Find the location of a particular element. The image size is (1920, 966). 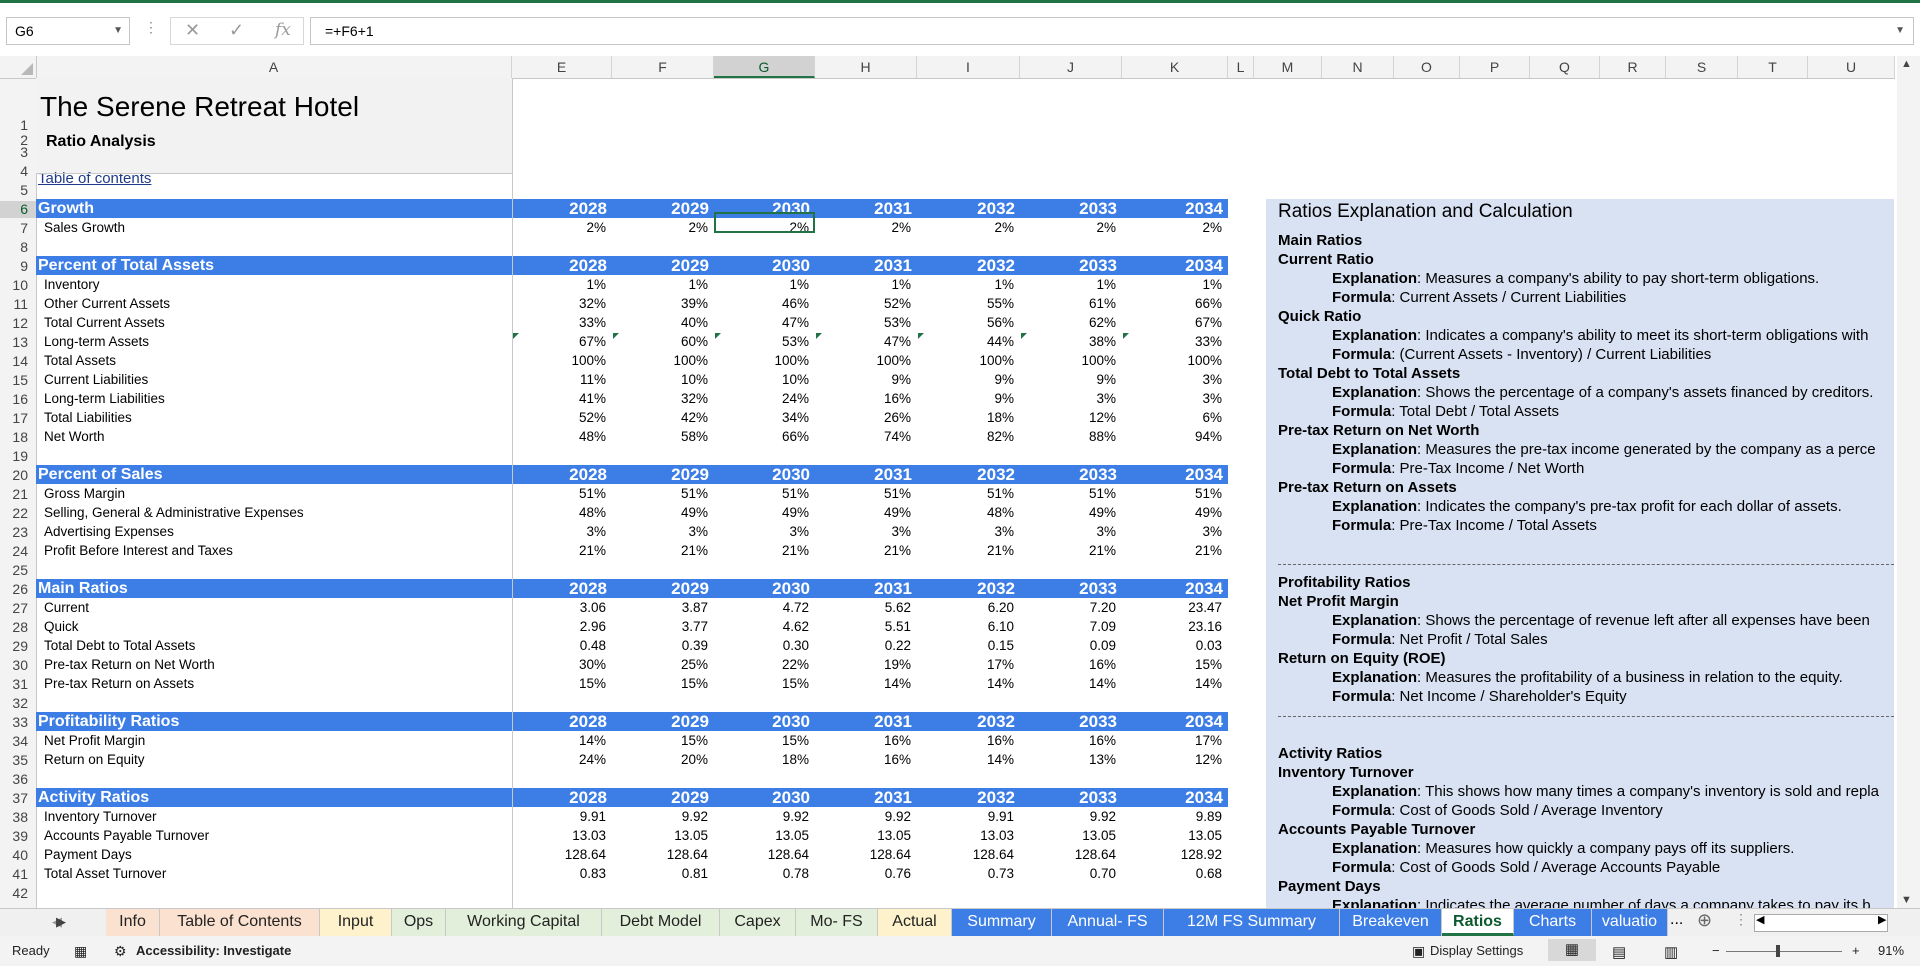

value-cell: 66% is located at coordinates (1172, 303).